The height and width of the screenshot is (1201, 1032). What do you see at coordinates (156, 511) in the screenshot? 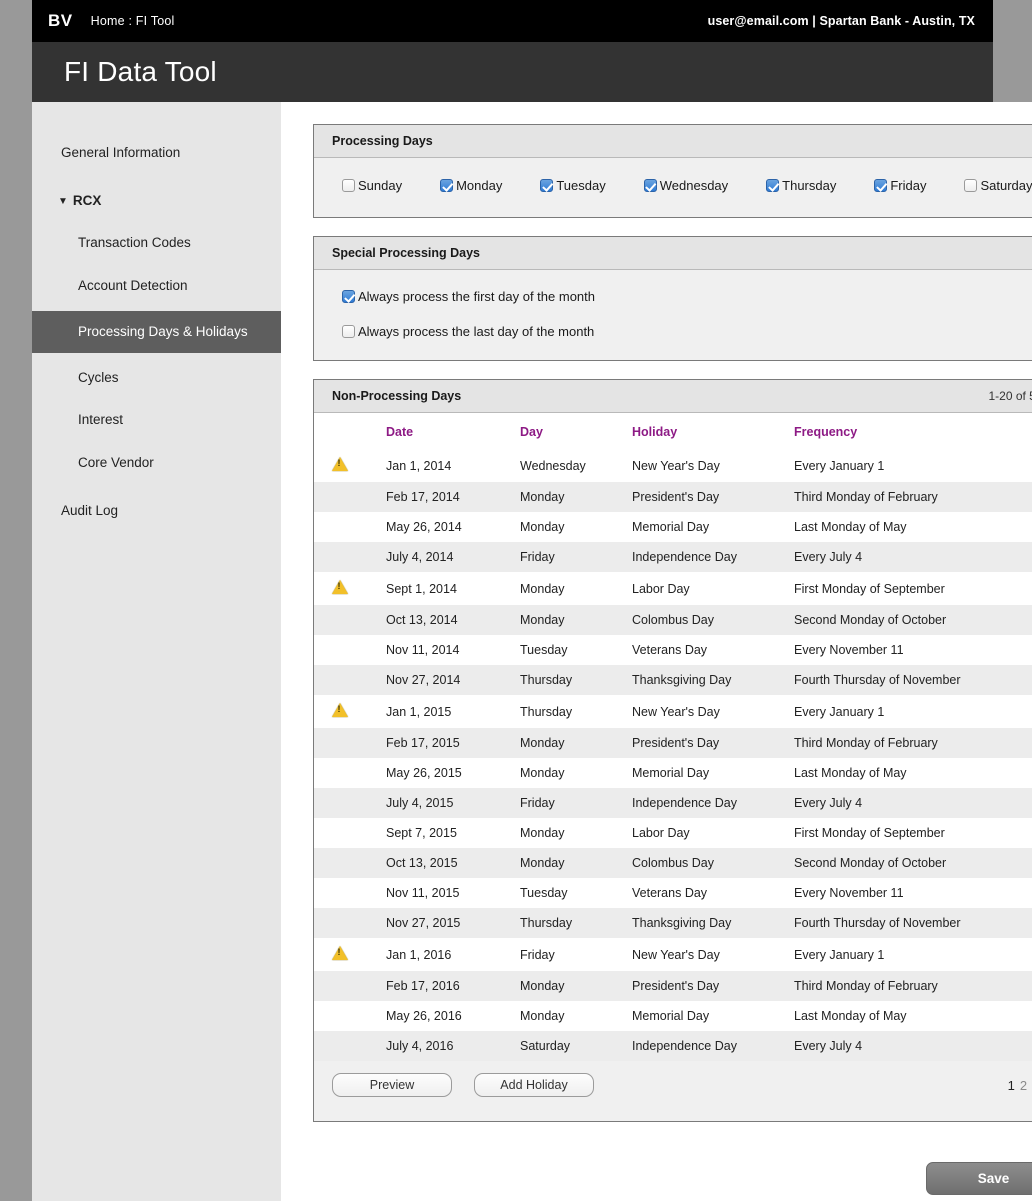
I see `sidebar-item-audit-log: Audit Log` at bounding box center [156, 511].